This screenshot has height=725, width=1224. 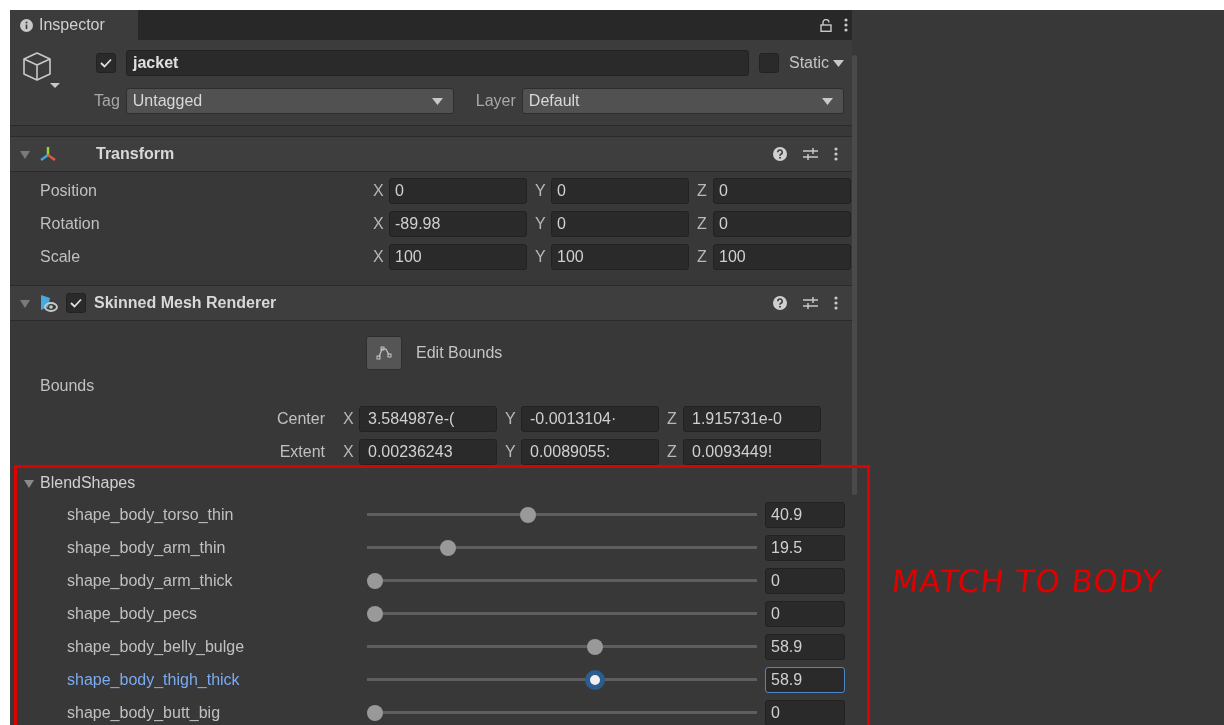 What do you see at coordinates (88, 483) in the screenshot?
I see `section-title: BlendShapes` at bounding box center [88, 483].